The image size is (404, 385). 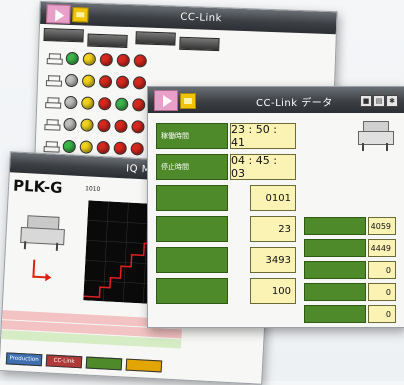 What do you see at coordinates (273, 229) in the screenshot?
I see `data-row-value: 23` at bounding box center [273, 229].